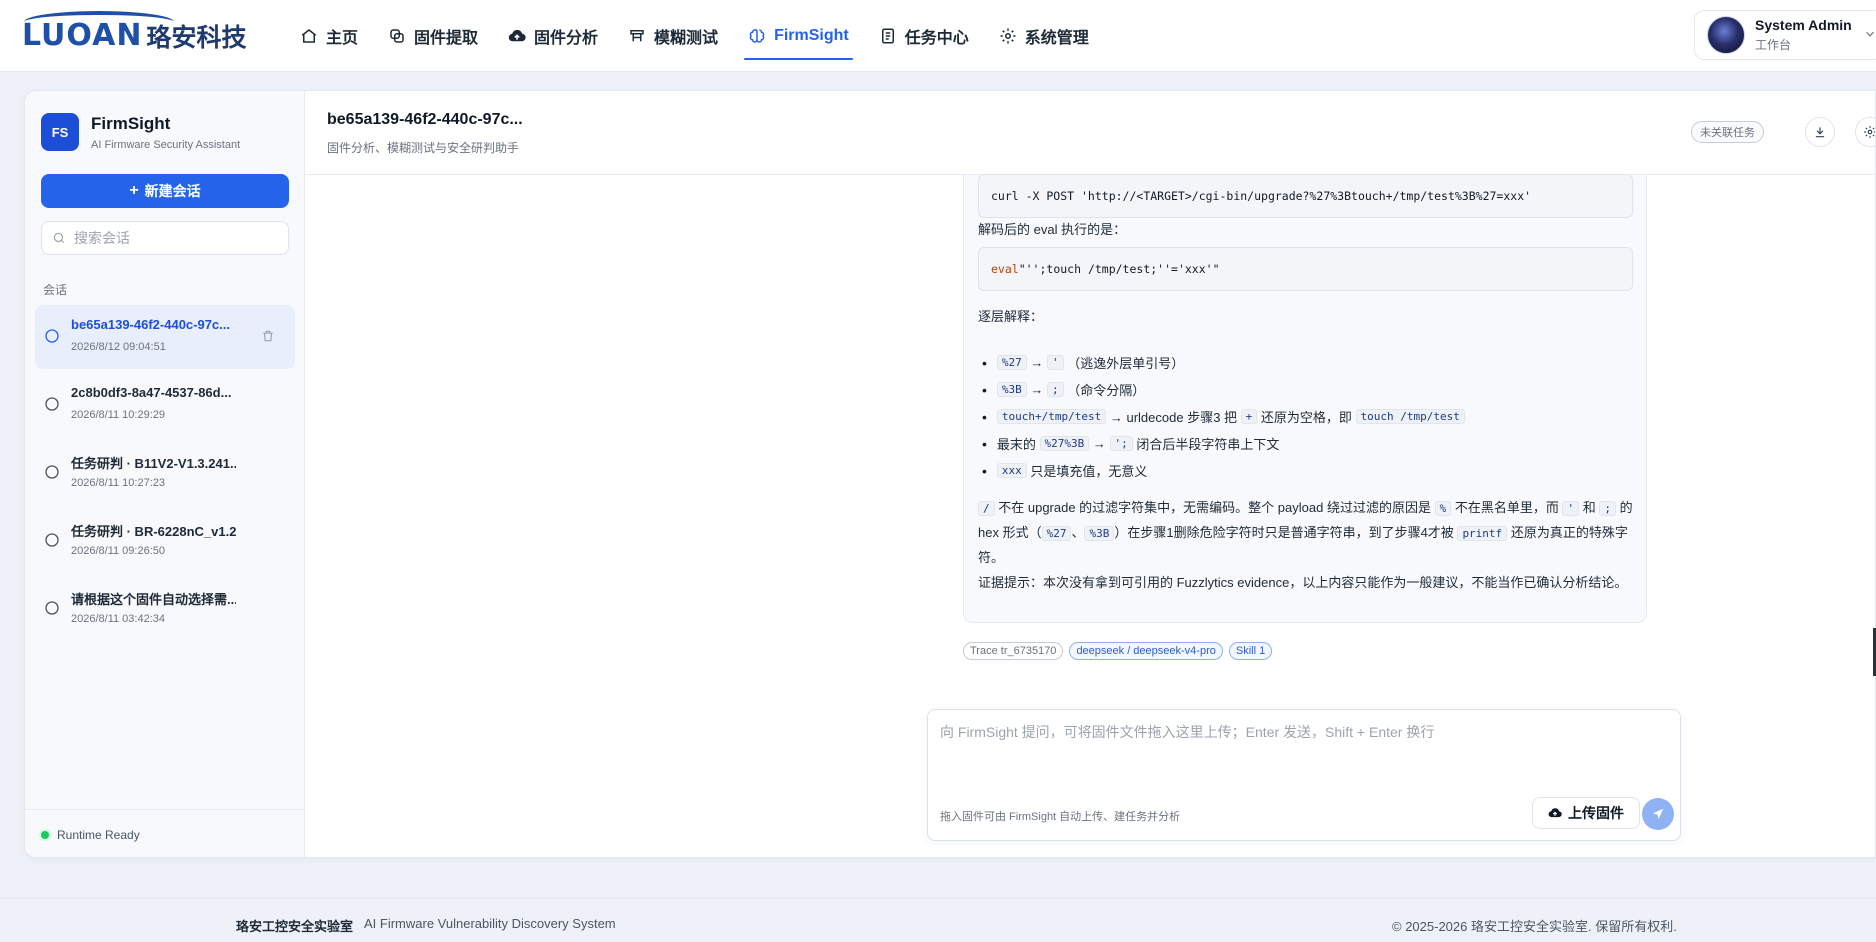 The width and height of the screenshot is (1876, 942). Describe the element at coordinates (1308, 470) in the screenshot. I see `list-item: xxx 只是填充值，无意义` at that location.